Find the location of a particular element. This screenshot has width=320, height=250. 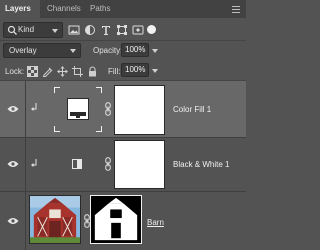

barn-image-thumbnail is located at coordinates (55, 219).